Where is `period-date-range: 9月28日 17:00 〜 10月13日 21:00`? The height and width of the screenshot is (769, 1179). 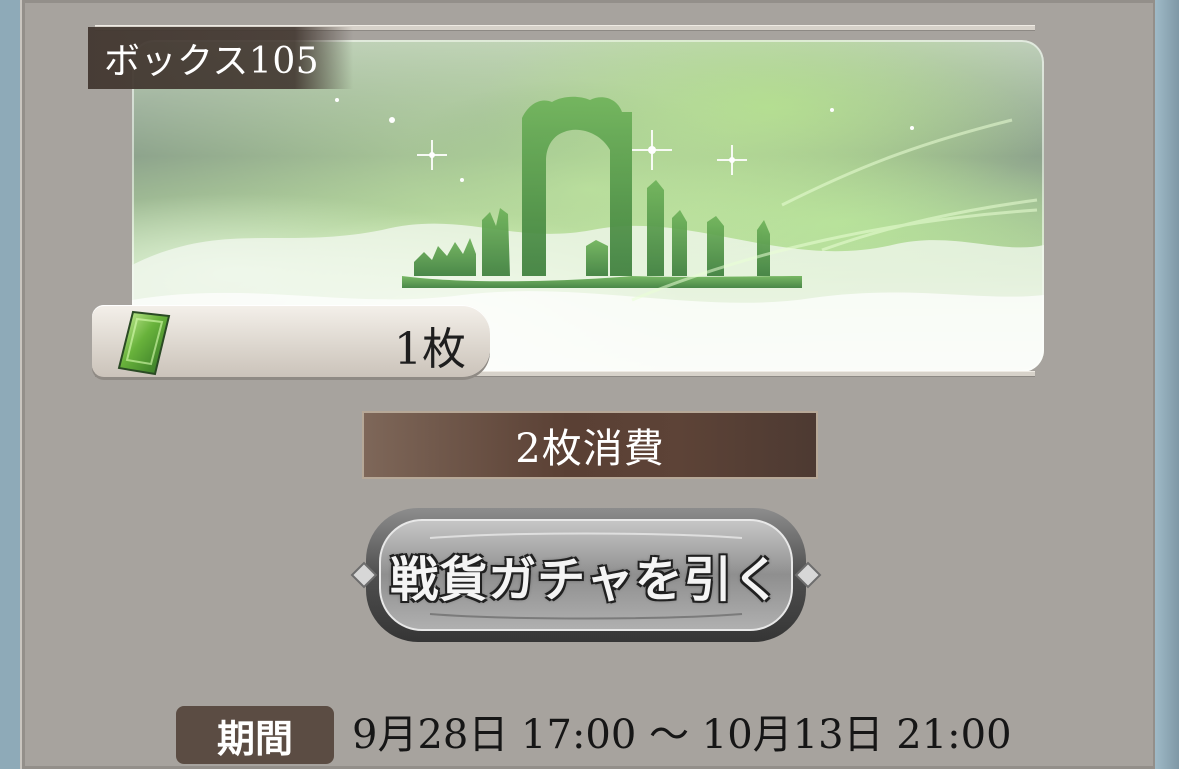
period-date-range: 9月28日 17:00 〜 10月13日 21:00 is located at coordinates (682, 735).